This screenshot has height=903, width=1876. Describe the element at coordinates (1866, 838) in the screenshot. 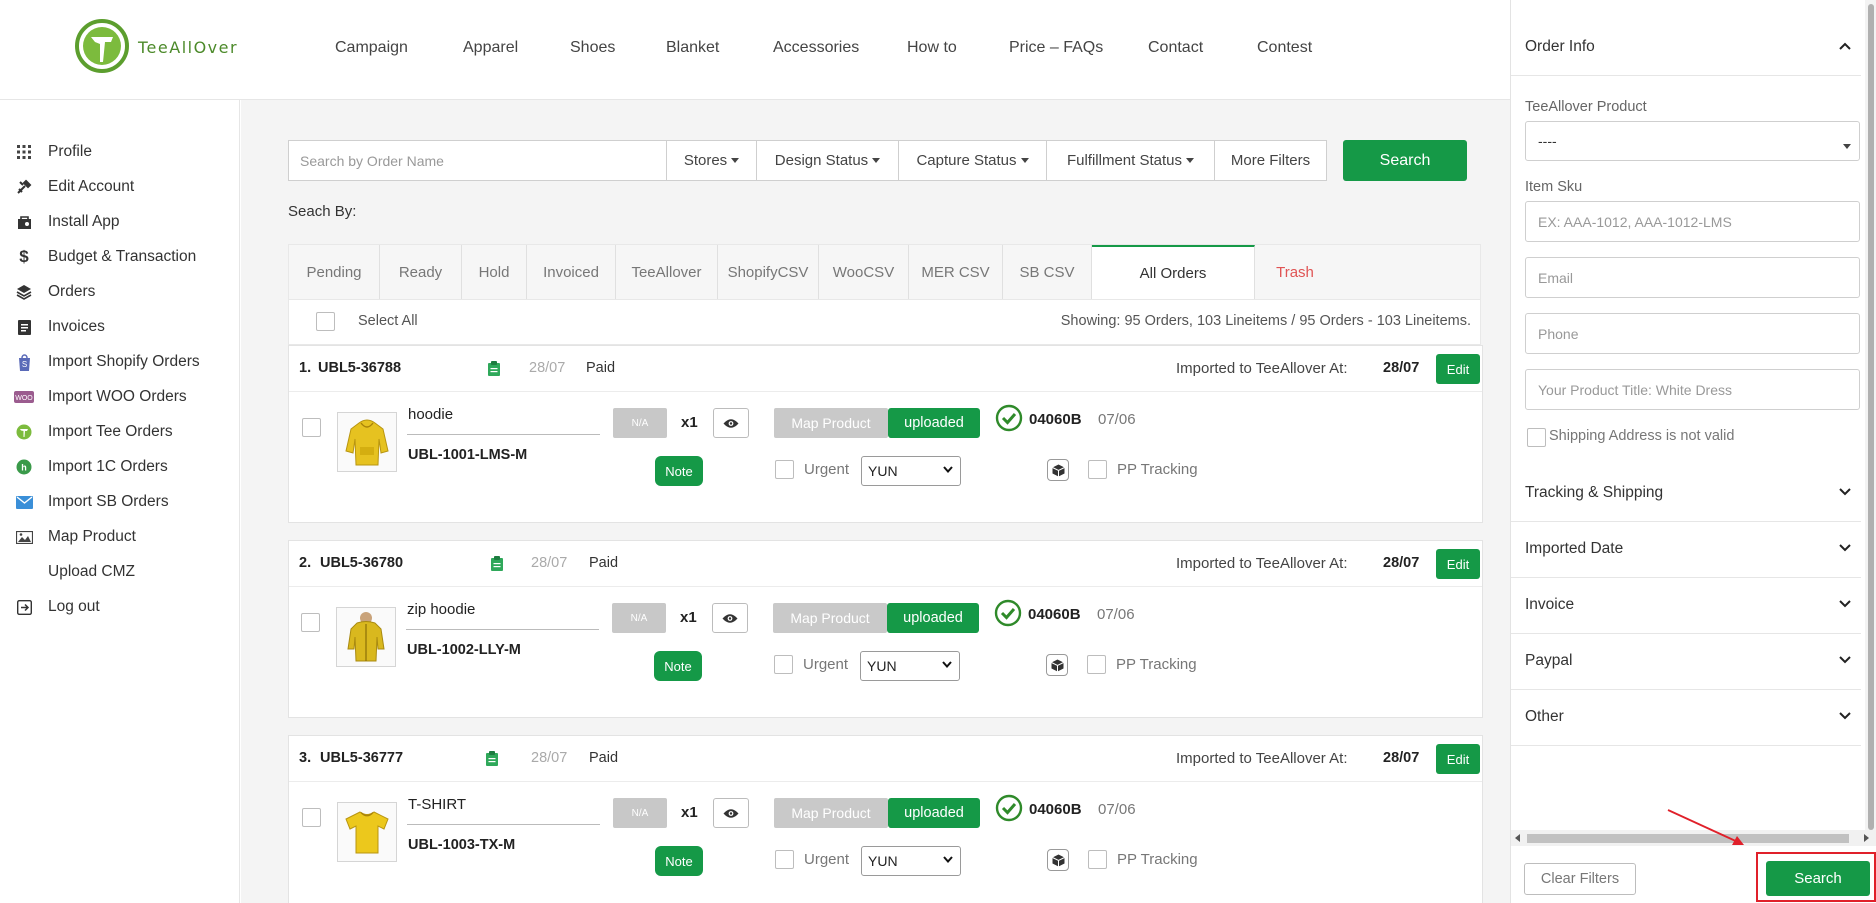

I see `scroll-right-icon` at that location.